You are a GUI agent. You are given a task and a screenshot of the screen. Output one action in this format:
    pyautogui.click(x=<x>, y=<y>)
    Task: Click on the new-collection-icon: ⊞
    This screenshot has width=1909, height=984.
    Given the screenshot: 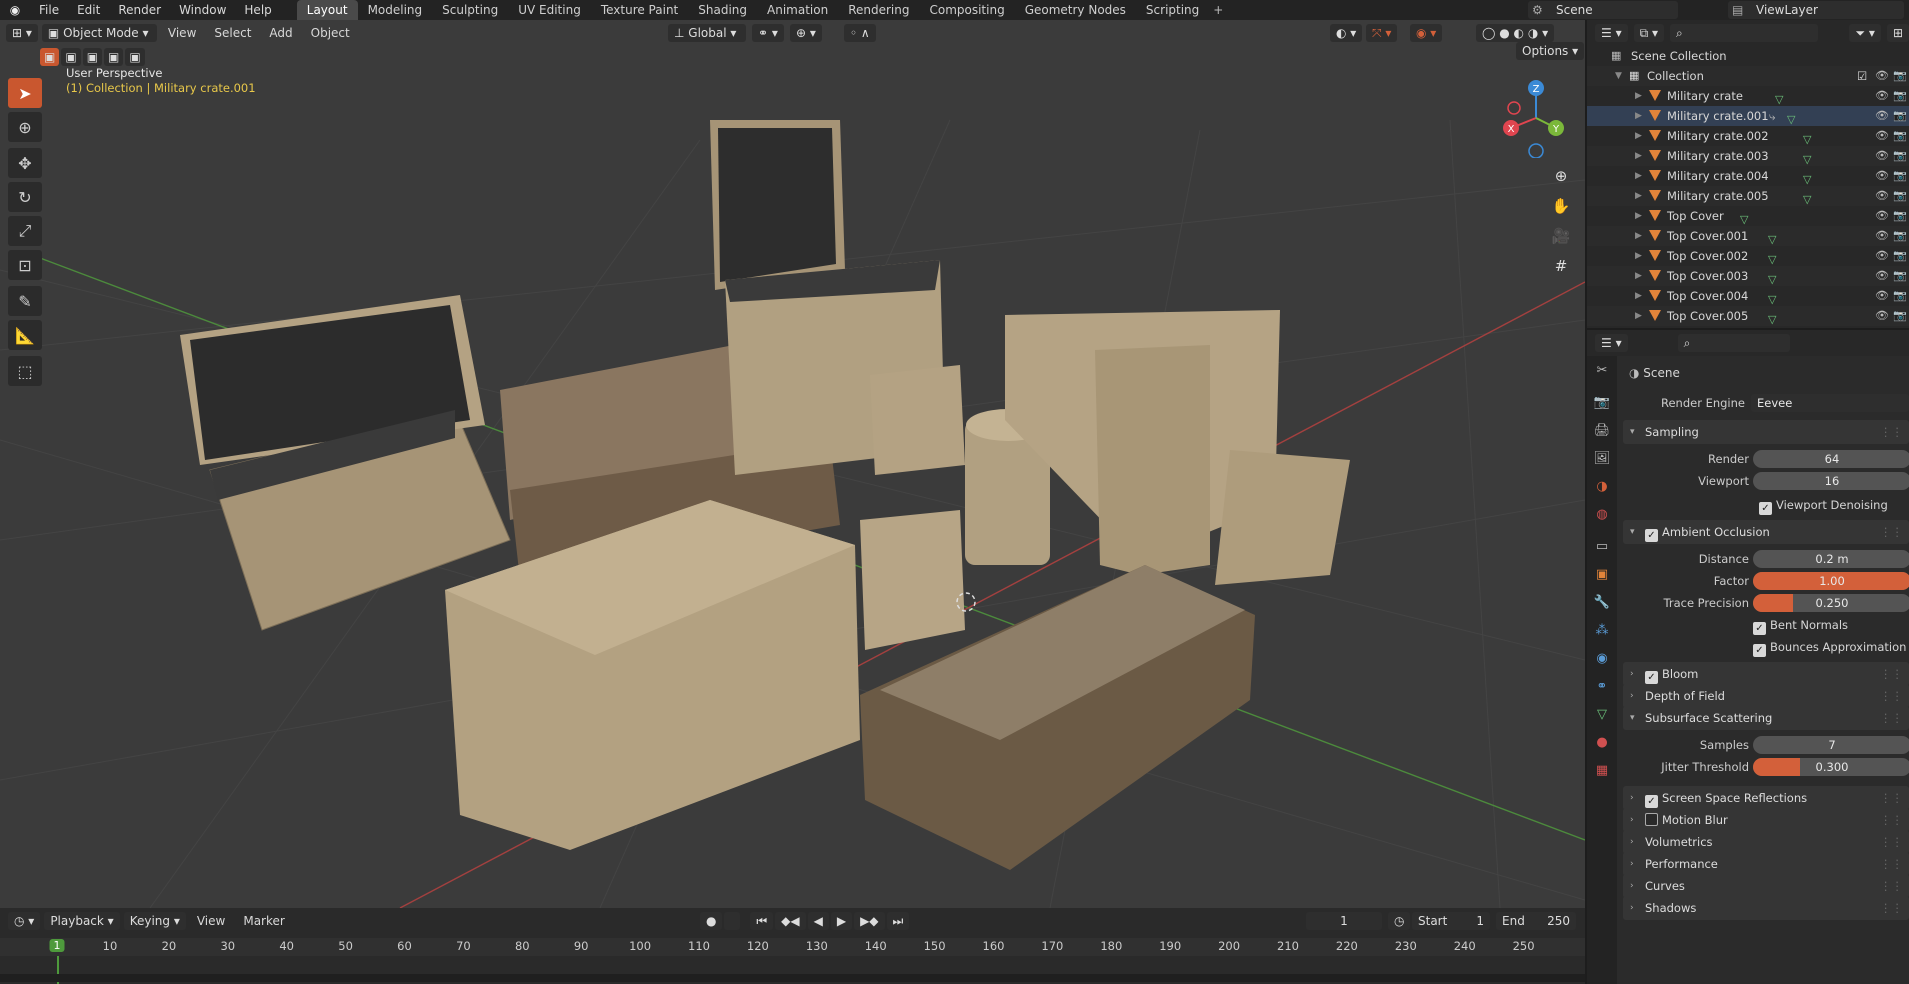 What is the action you would take?
    pyautogui.click(x=1897, y=33)
    